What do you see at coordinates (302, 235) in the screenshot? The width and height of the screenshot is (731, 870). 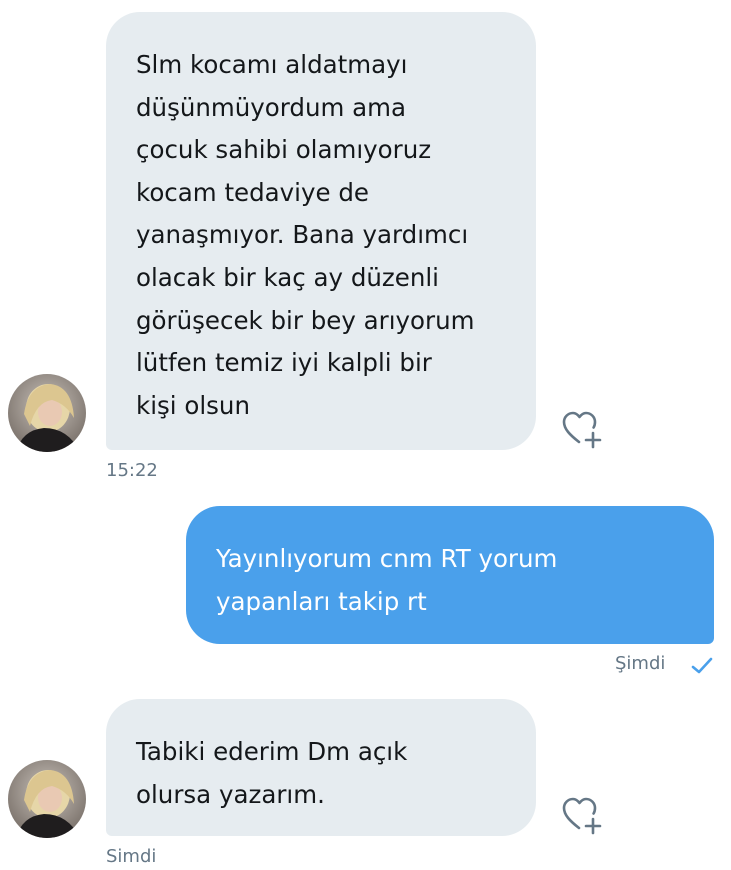 I see `message-text-line: yanaşmıyor. Bana yardımcı` at bounding box center [302, 235].